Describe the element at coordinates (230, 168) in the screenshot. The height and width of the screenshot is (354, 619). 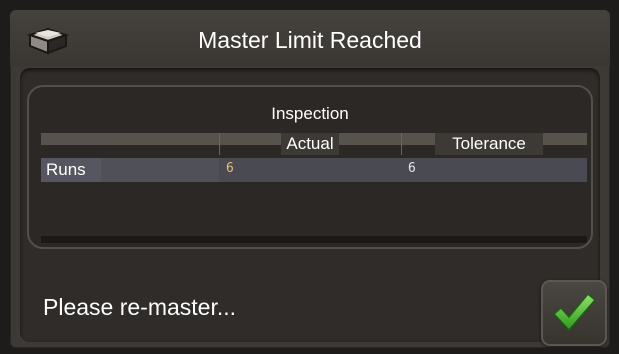
I see `actual-value: 6` at that location.